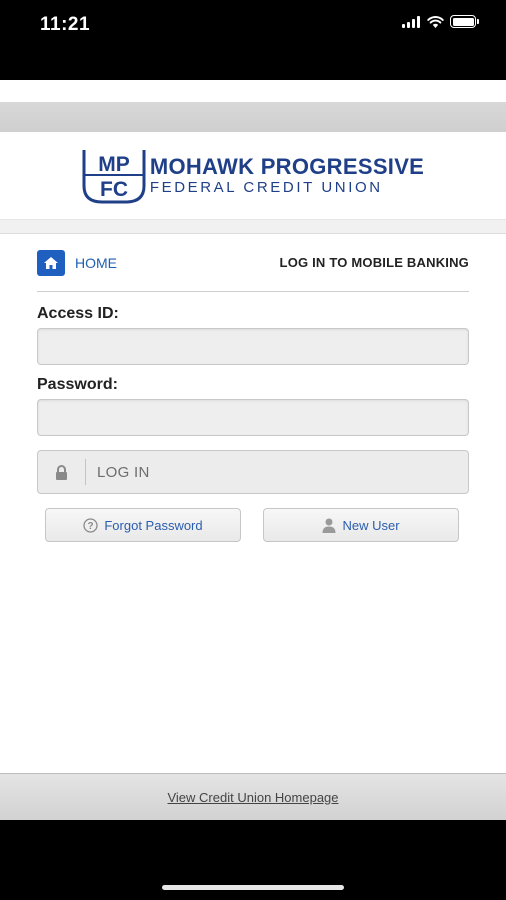  What do you see at coordinates (464, 21) in the screenshot?
I see `battery-icon` at bounding box center [464, 21].